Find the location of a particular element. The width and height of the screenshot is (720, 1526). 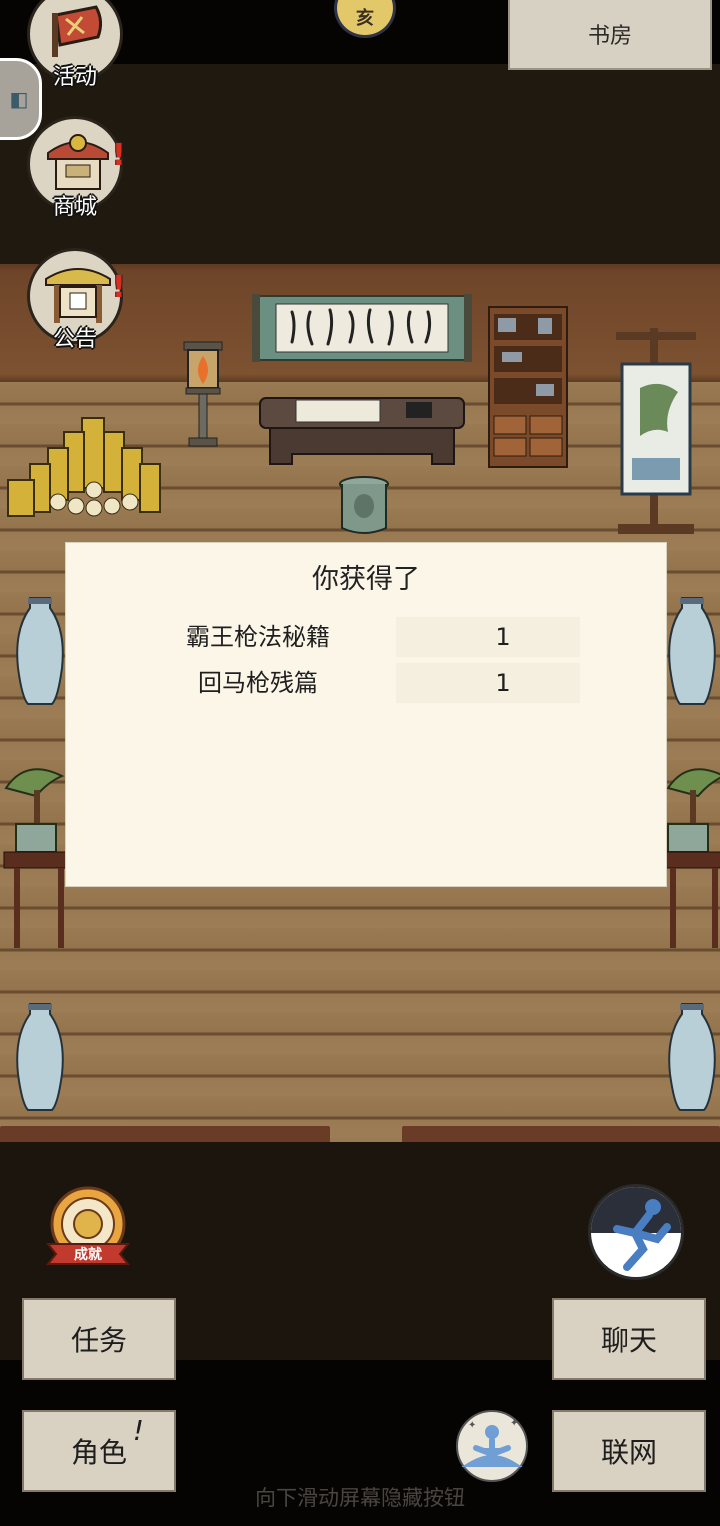

tasks-label: 任务 is located at coordinates (98, 1340).